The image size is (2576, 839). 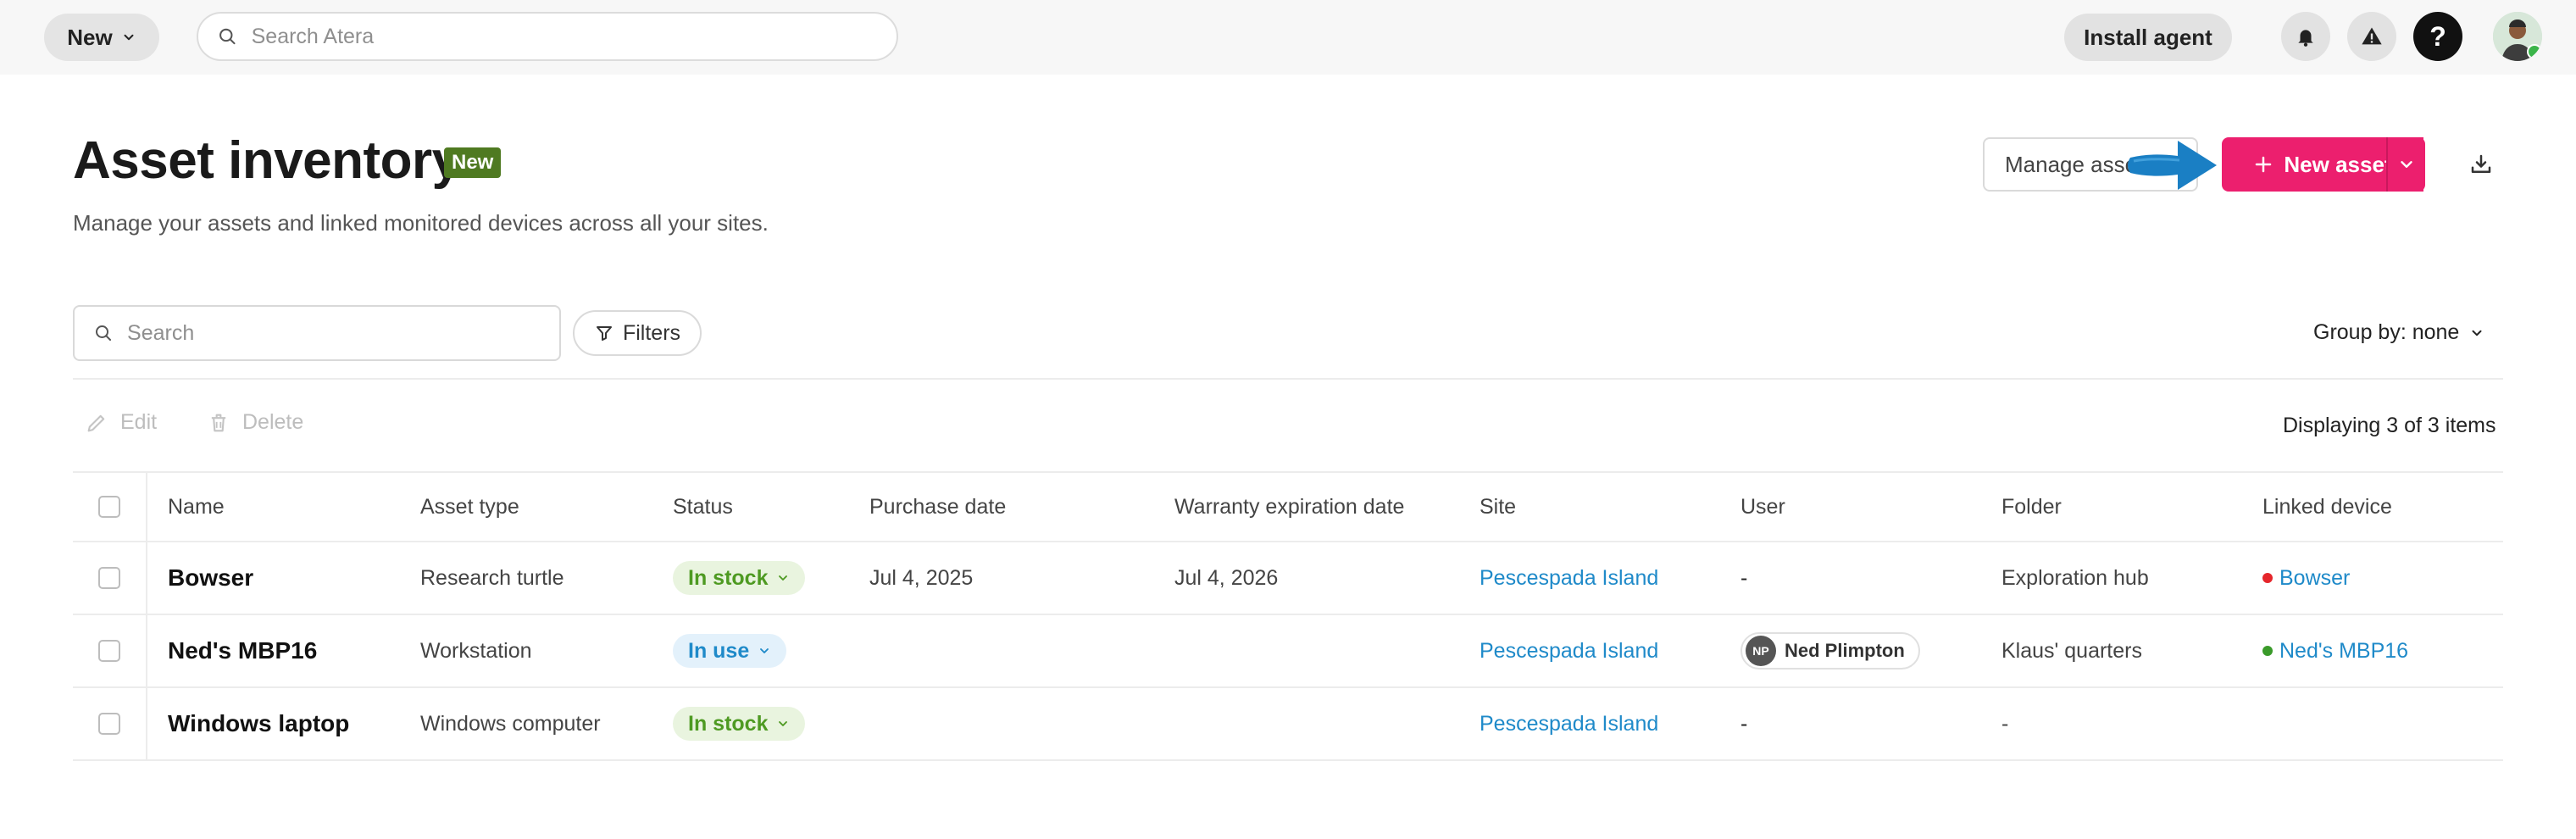 What do you see at coordinates (2343, 651) in the screenshot?
I see `linked-device-link: Ned's MBP16` at bounding box center [2343, 651].